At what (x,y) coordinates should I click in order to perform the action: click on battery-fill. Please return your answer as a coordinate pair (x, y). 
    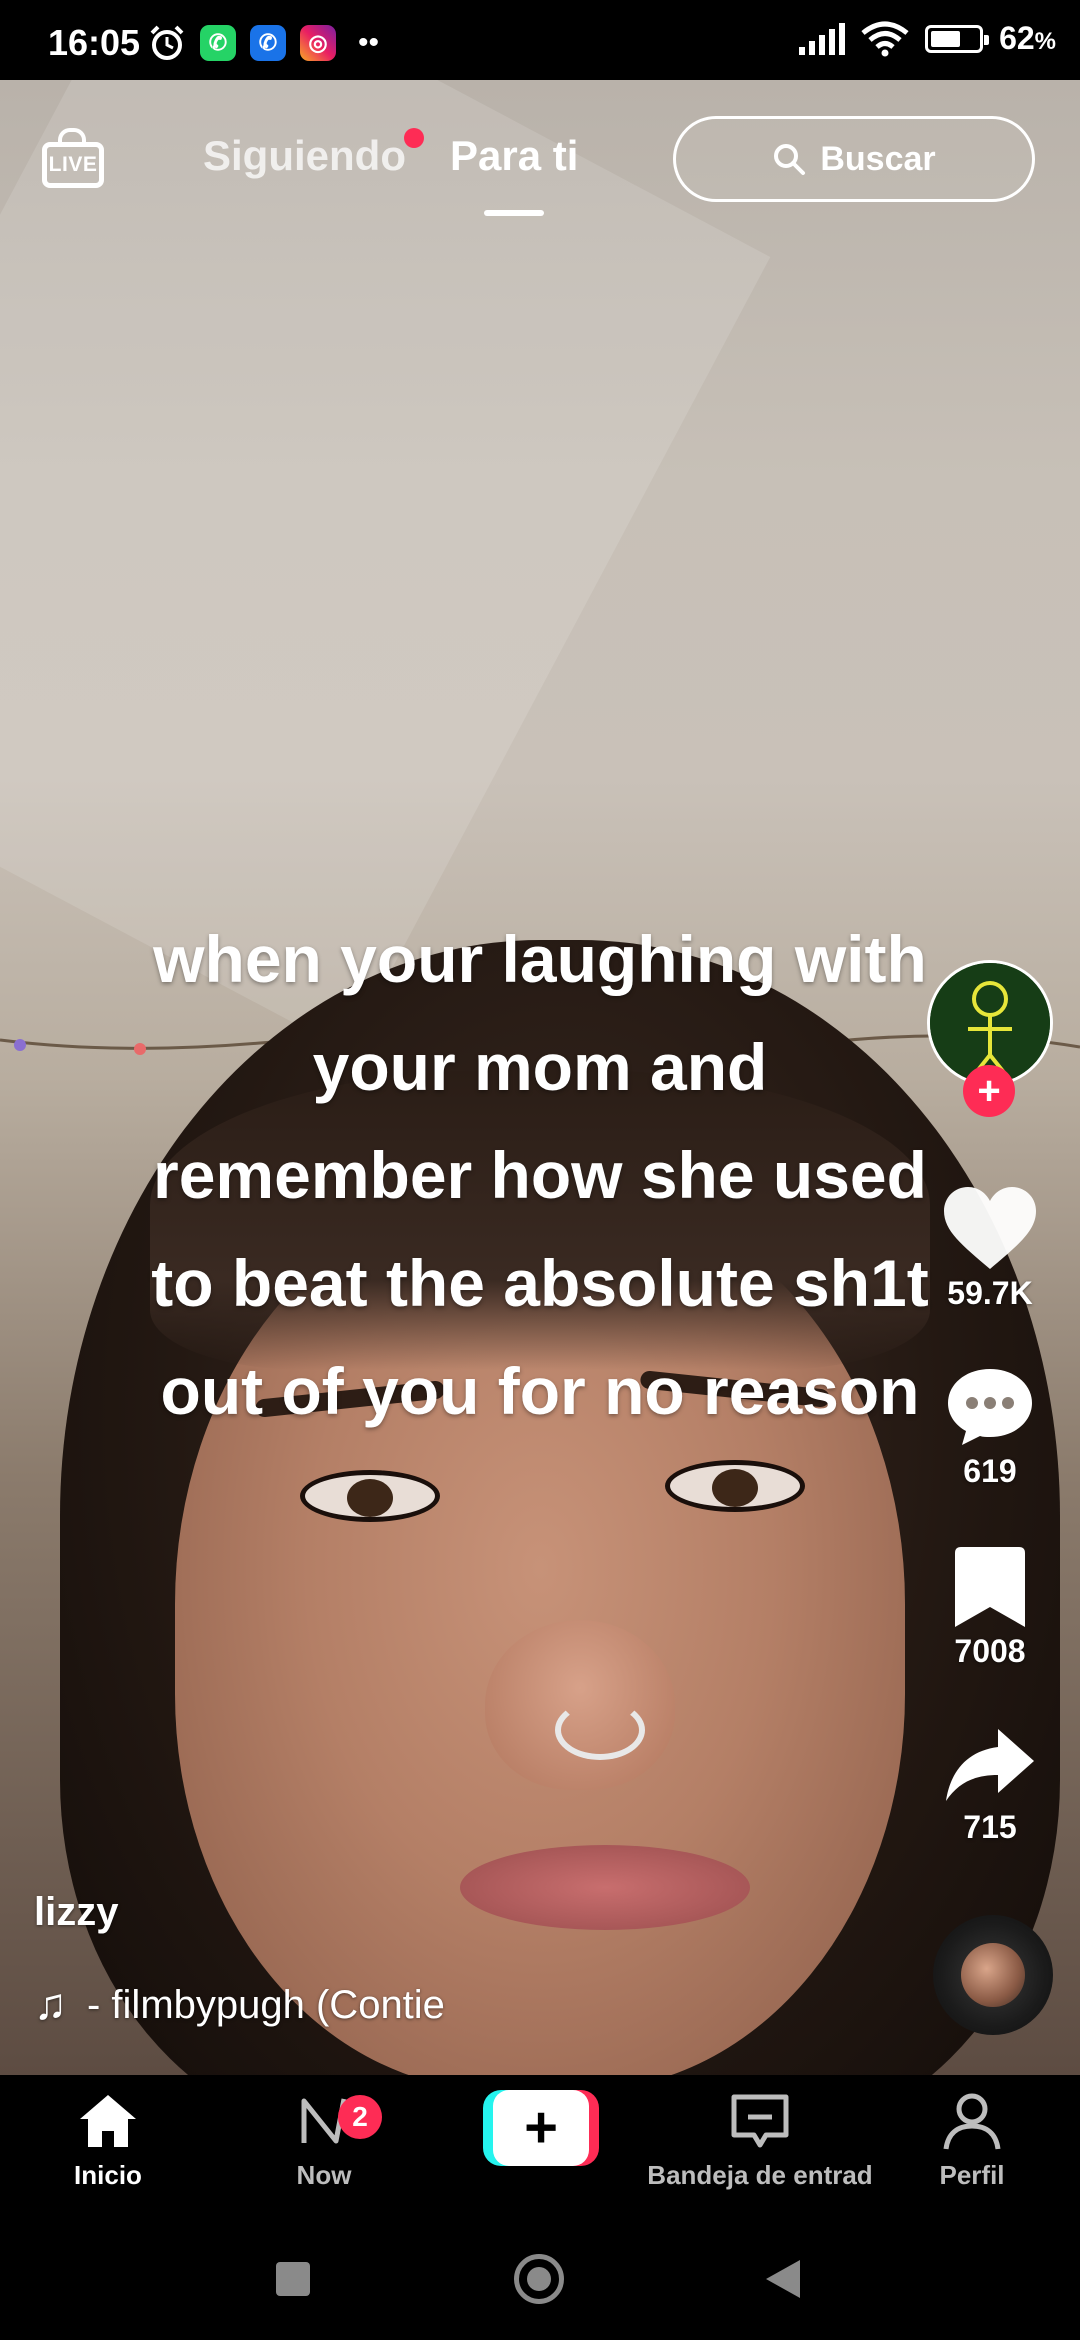
    Looking at the image, I should click on (945, 38).